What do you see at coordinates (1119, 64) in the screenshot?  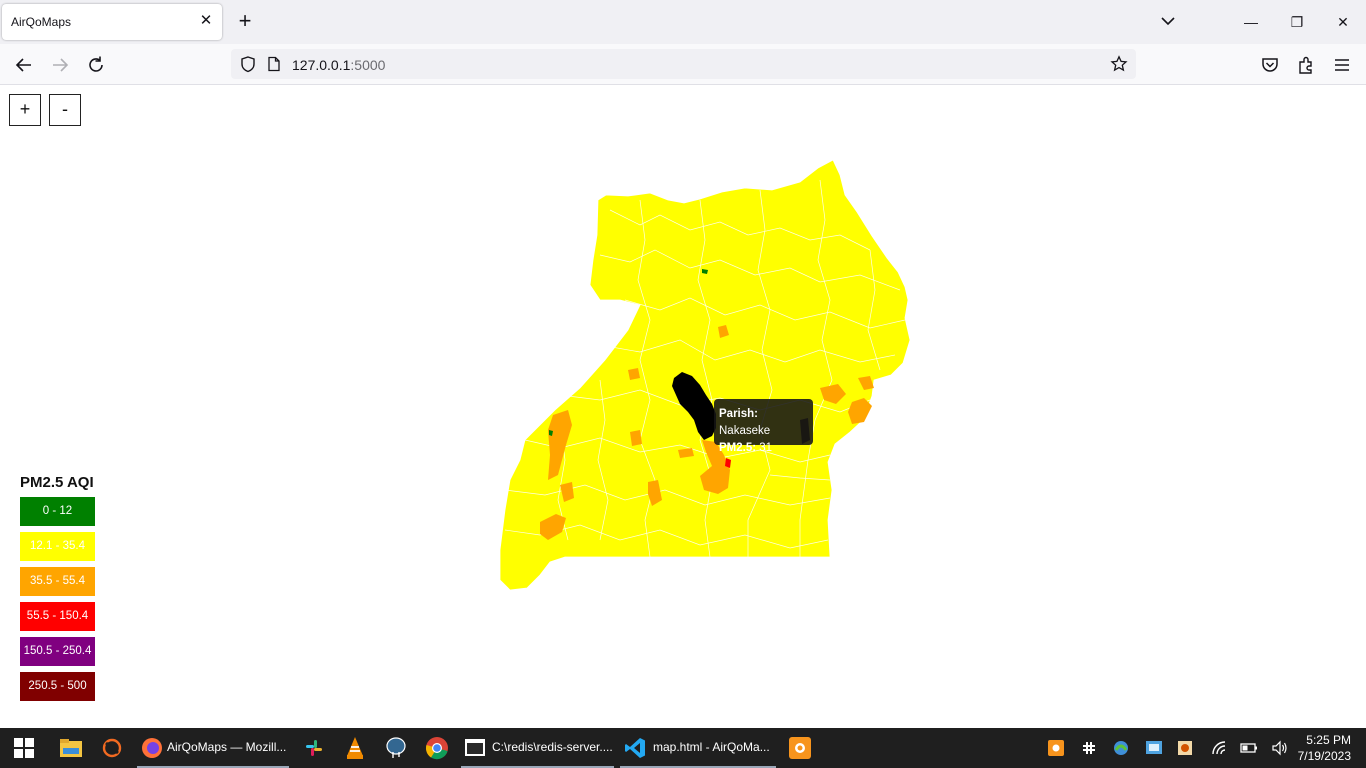 I see `bookmark-star-icon` at bounding box center [1119, 64].